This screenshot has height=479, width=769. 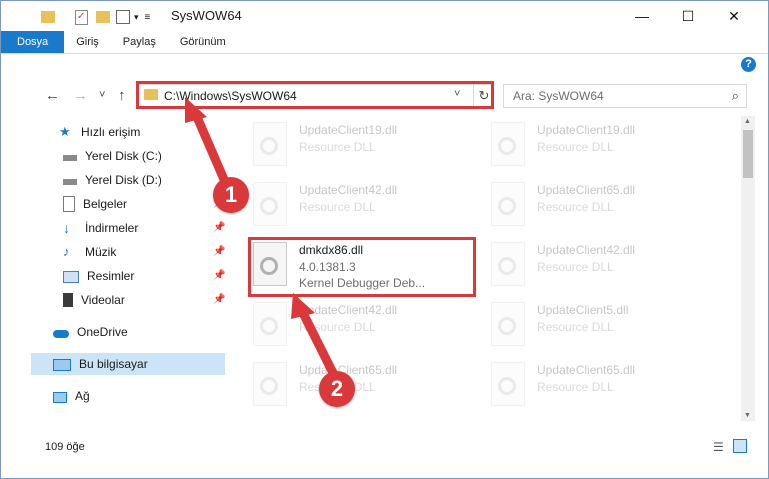 I want to click on arrow-2-head, so click(x=303, y=306).